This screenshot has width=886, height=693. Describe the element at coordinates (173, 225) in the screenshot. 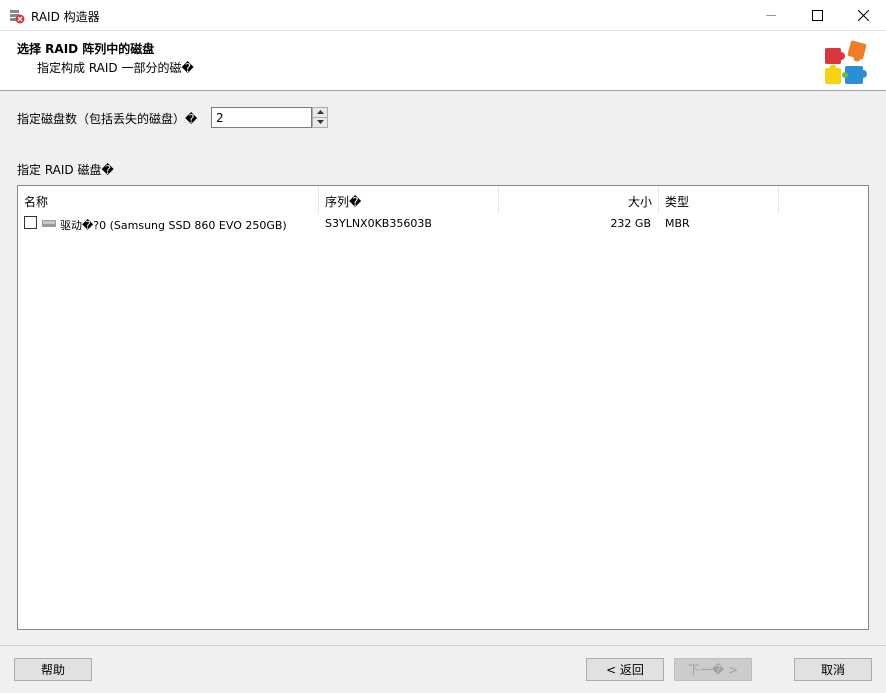

I see `disk-name: 驱动�?0 (Samsung SSD 860 EVO 250GB)` at that location.